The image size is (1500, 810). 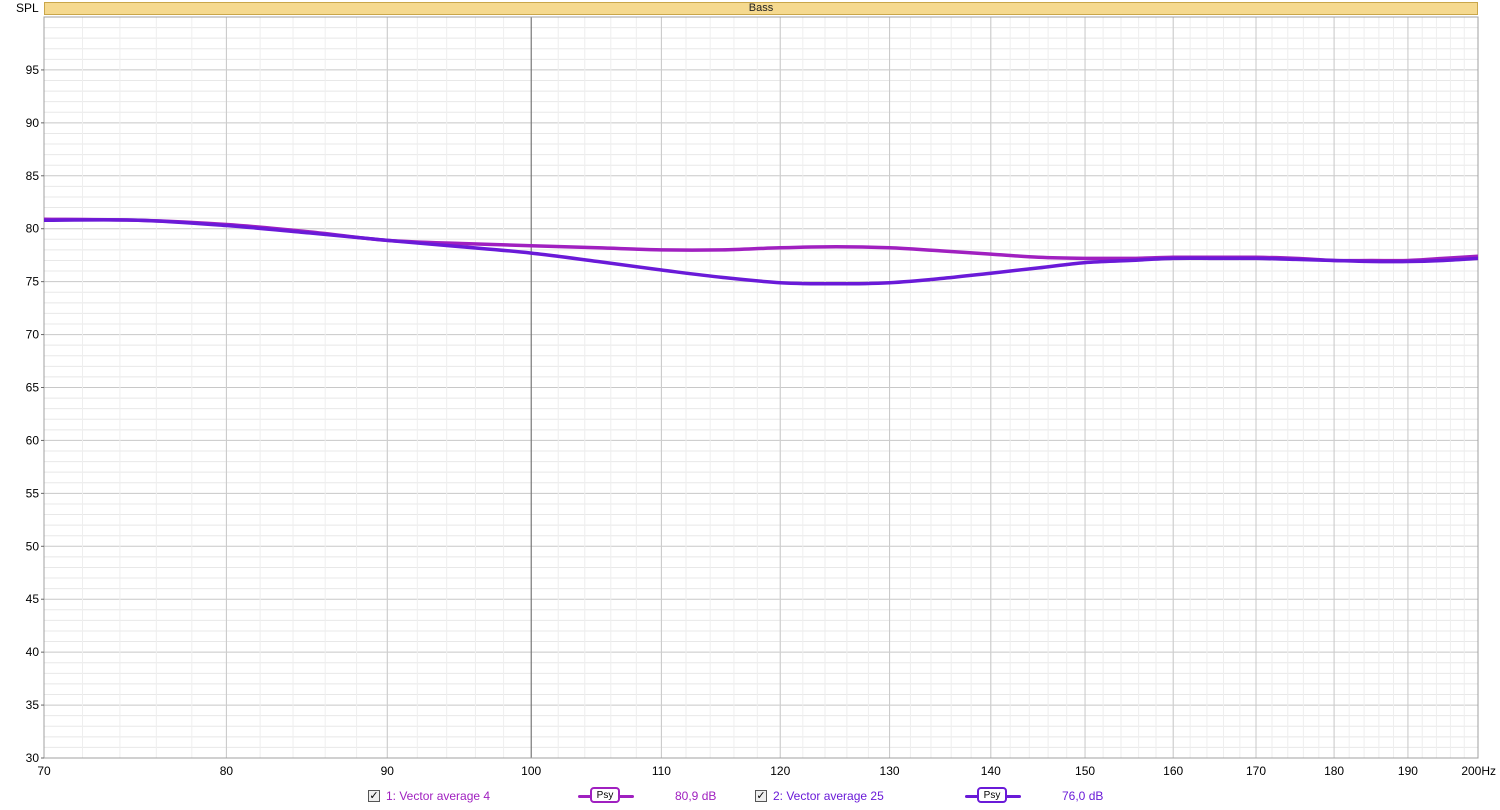 I want to click on x-tick-label: 90, so click(x=388, y=771).